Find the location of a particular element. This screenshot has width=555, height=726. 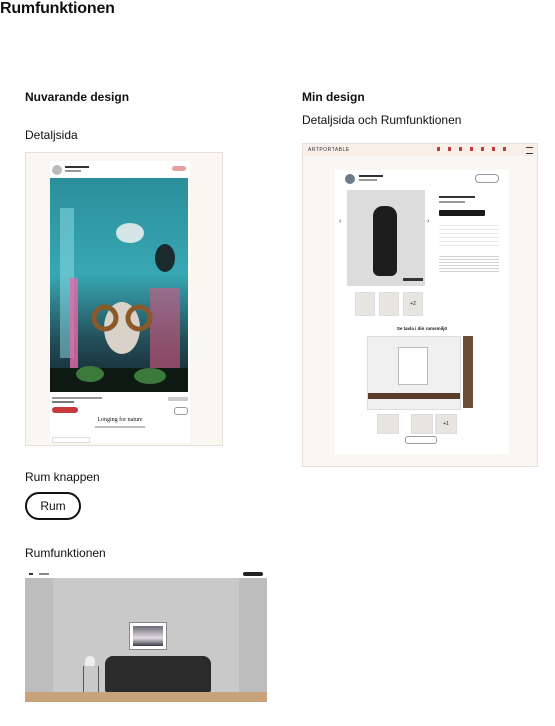

sofa is located at coordinates (158, 674).